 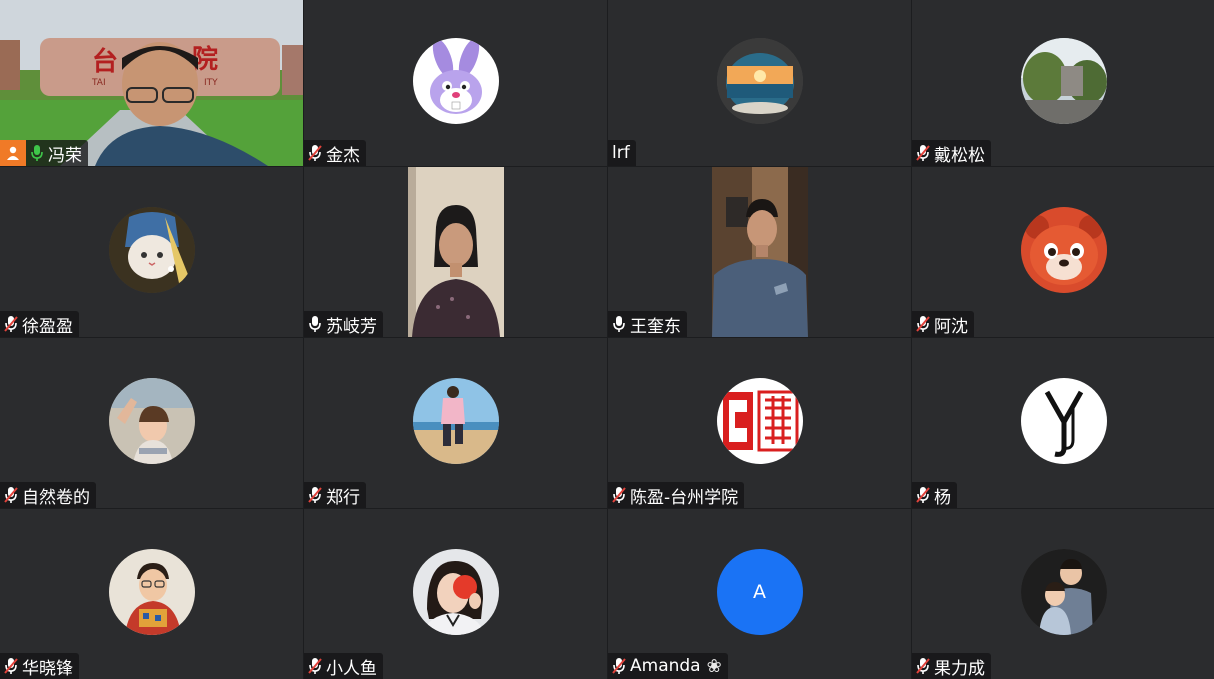 What do you see at coordinates (959, 155) in the screenshot?
I see `participant-name: 戴松松` at bounding box center [959, 155].